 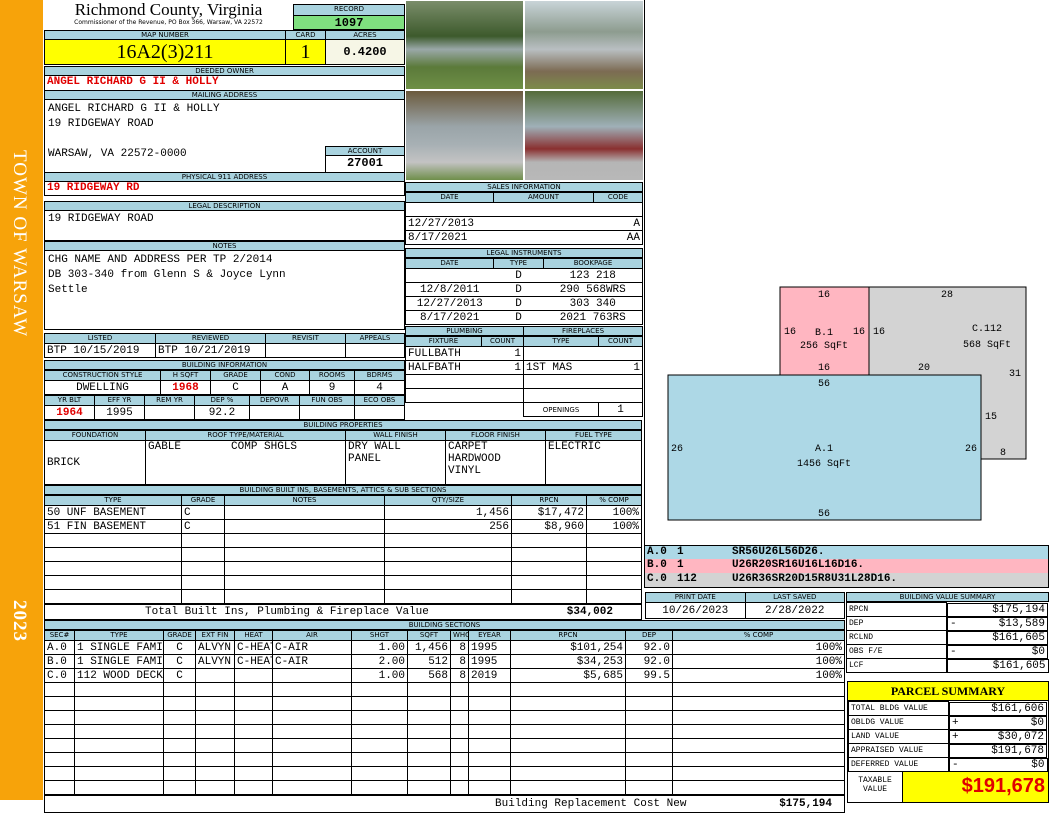 What do you see at coordinates (948, 708) in the screenshot?
I see `parcel-summary-row: TOTAL BLDG VALUE $161,606` at bounding box center [948, 708].